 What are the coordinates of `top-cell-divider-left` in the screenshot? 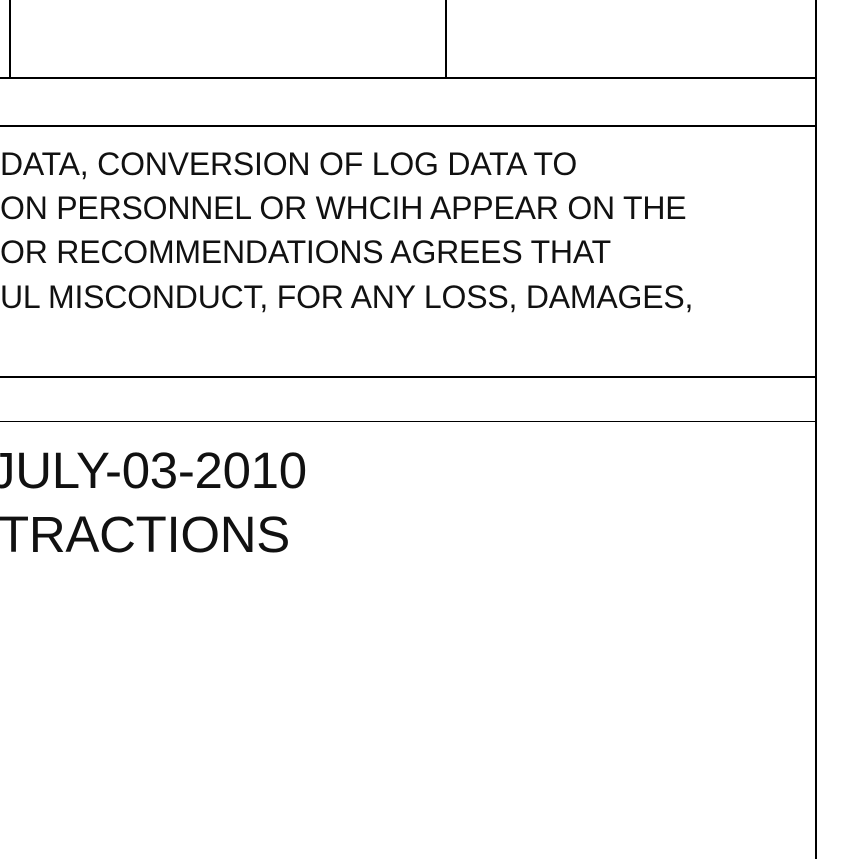 It's located at (10, 39).